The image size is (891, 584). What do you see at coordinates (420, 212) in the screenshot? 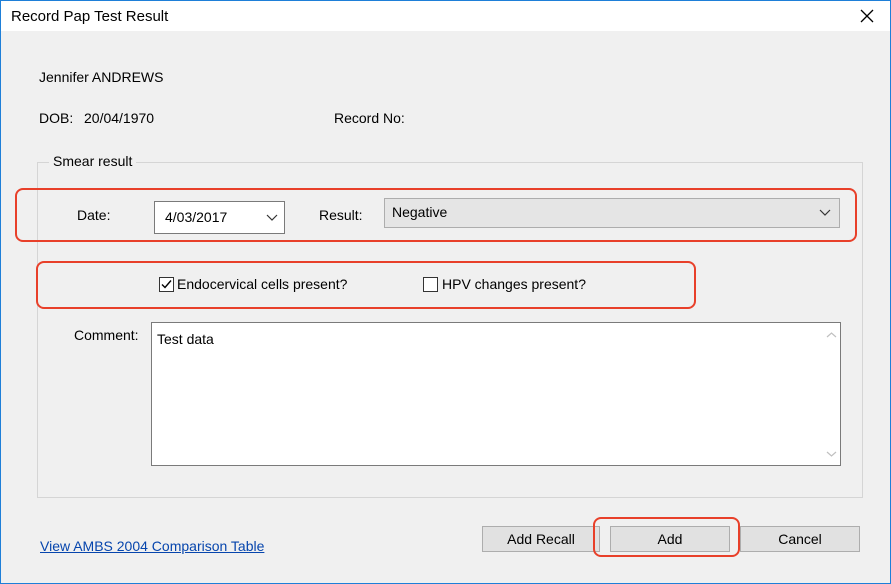
I see `result-value: Negative` at bounding box center [420, 212].